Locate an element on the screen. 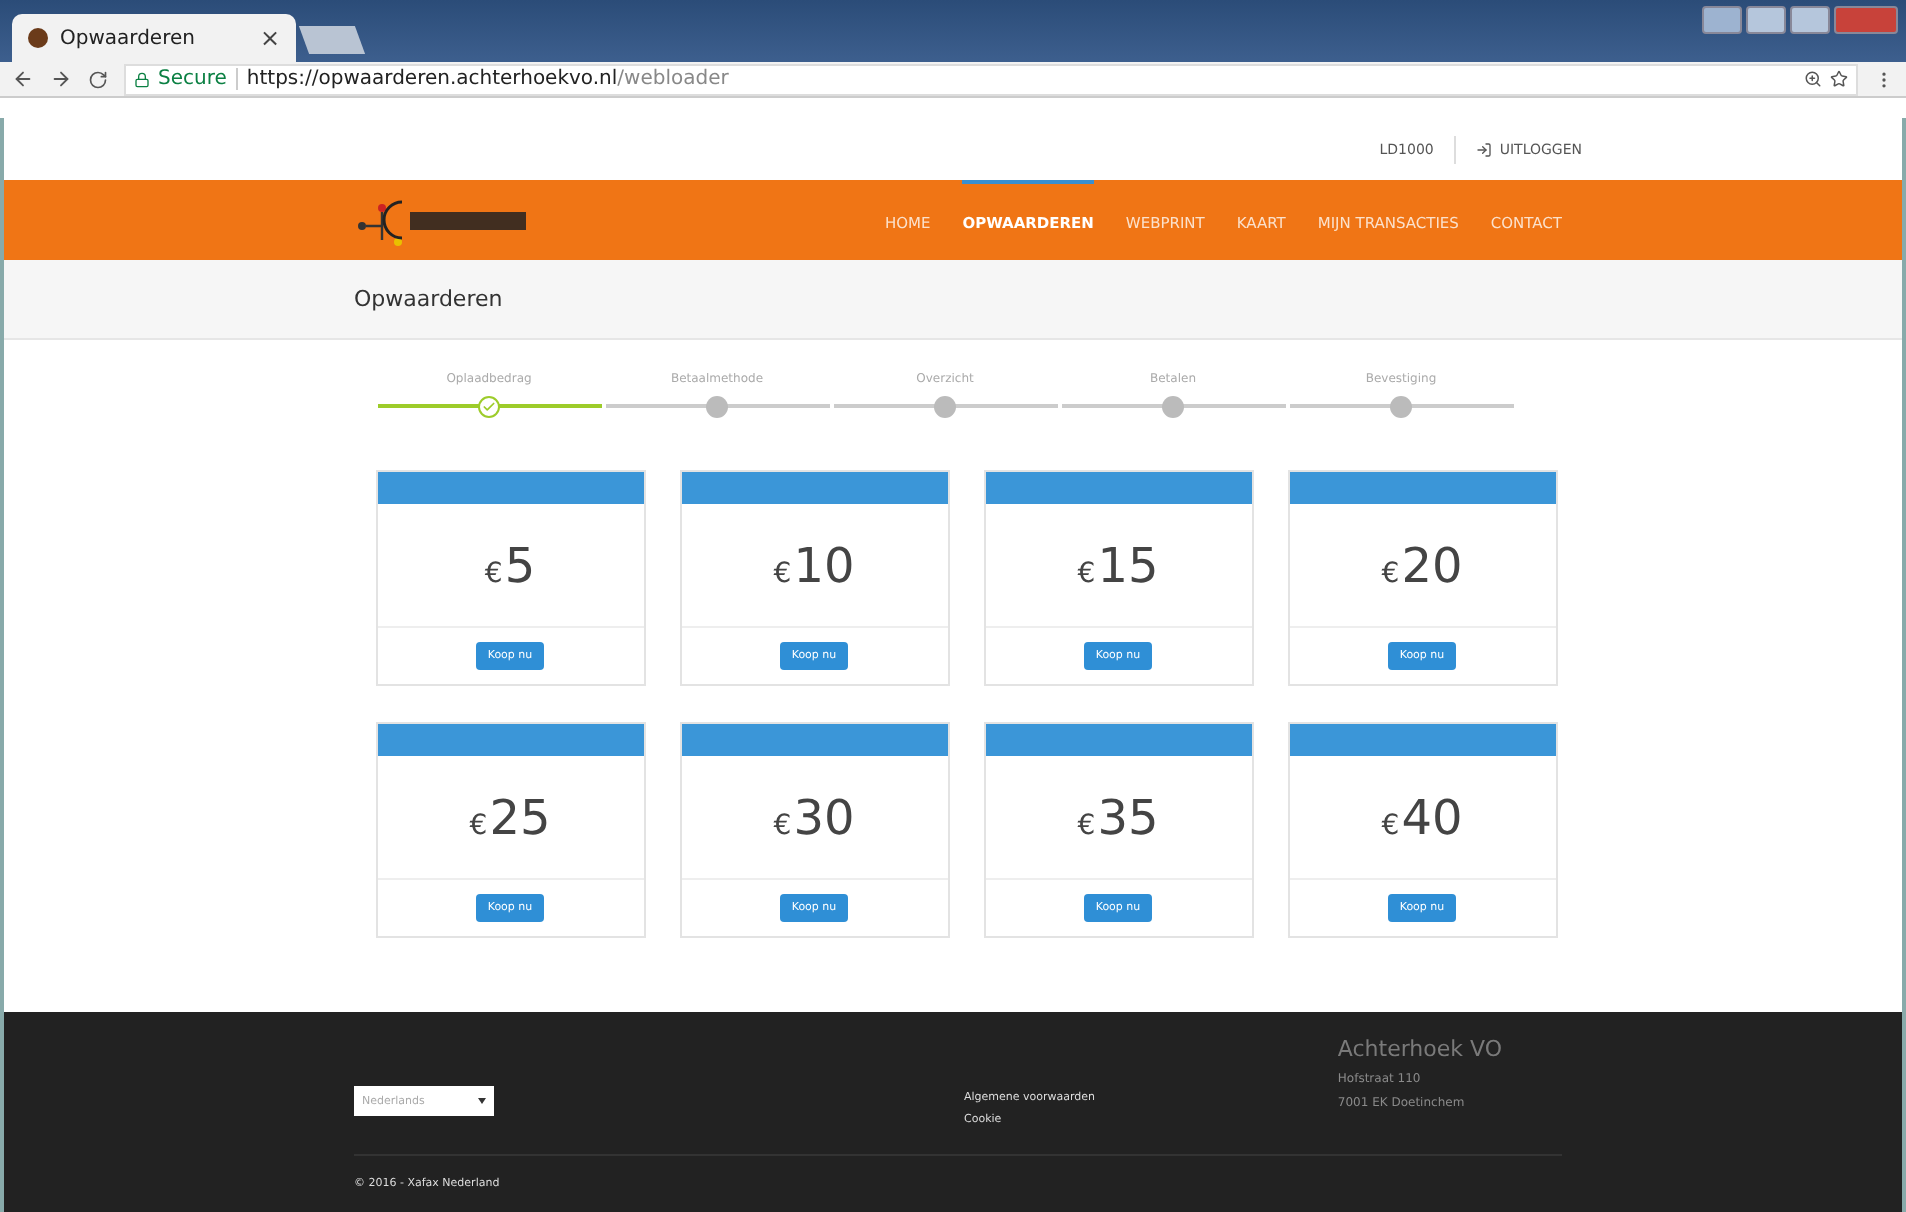  price-text: €25 is located at coordinates (510, 817).